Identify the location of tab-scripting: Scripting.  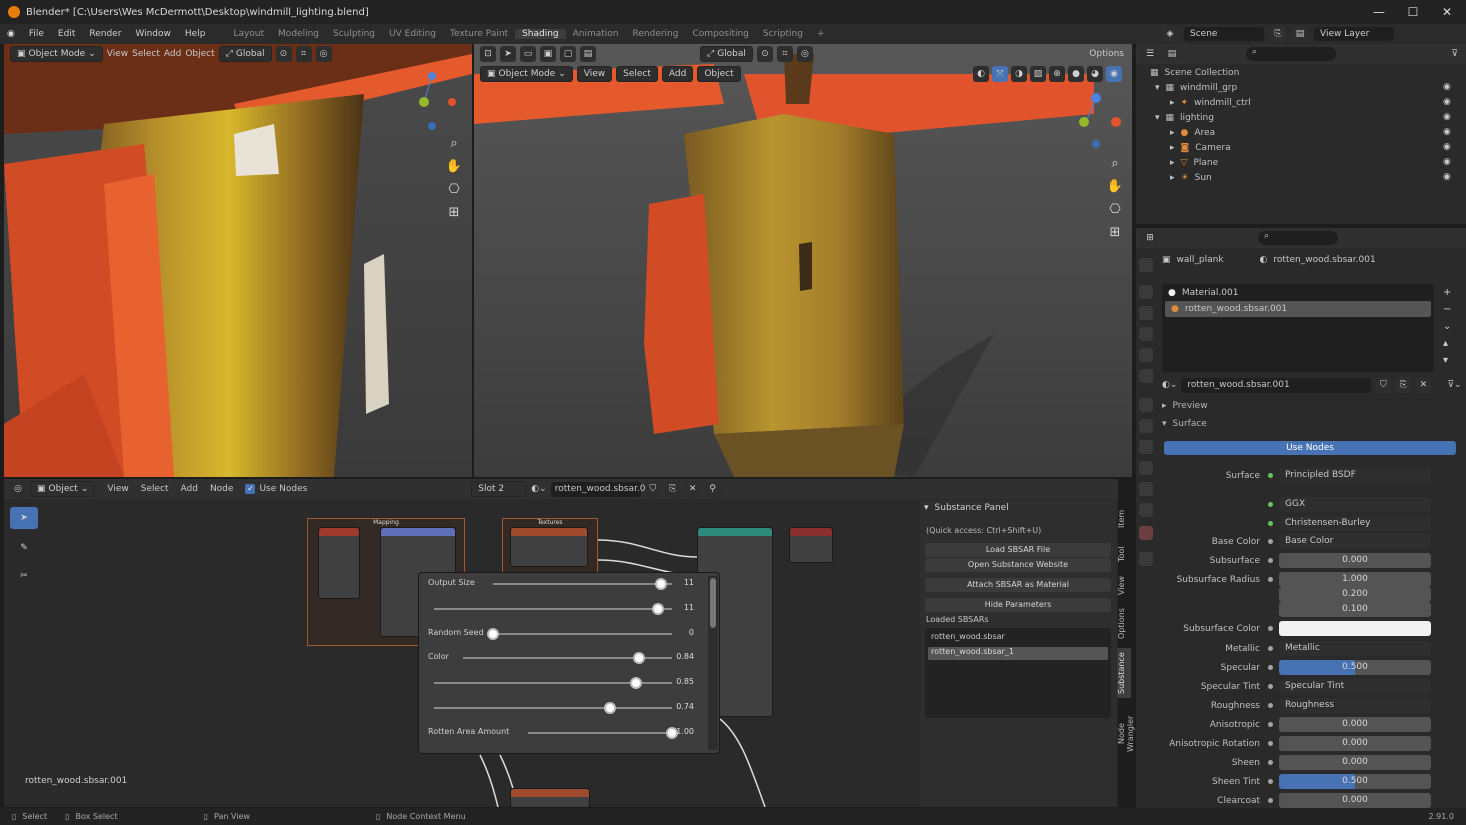
(783, 34).